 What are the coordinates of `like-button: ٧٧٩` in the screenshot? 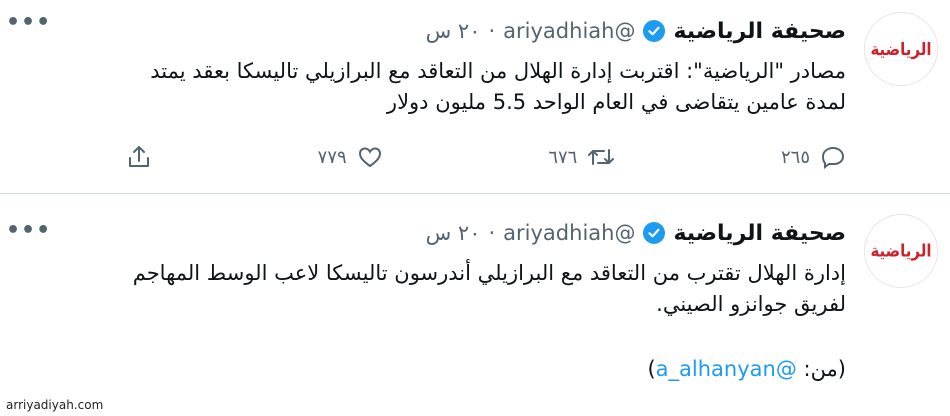 It's located at (350, 157).